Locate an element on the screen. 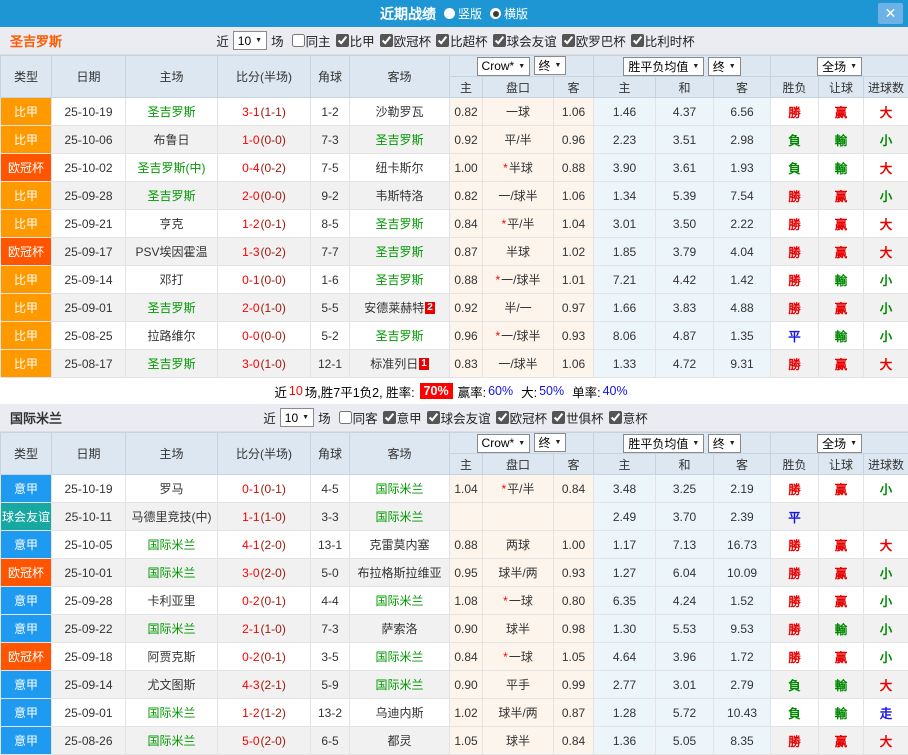  filter-option: 同主 is located at coordinates (311, 40).